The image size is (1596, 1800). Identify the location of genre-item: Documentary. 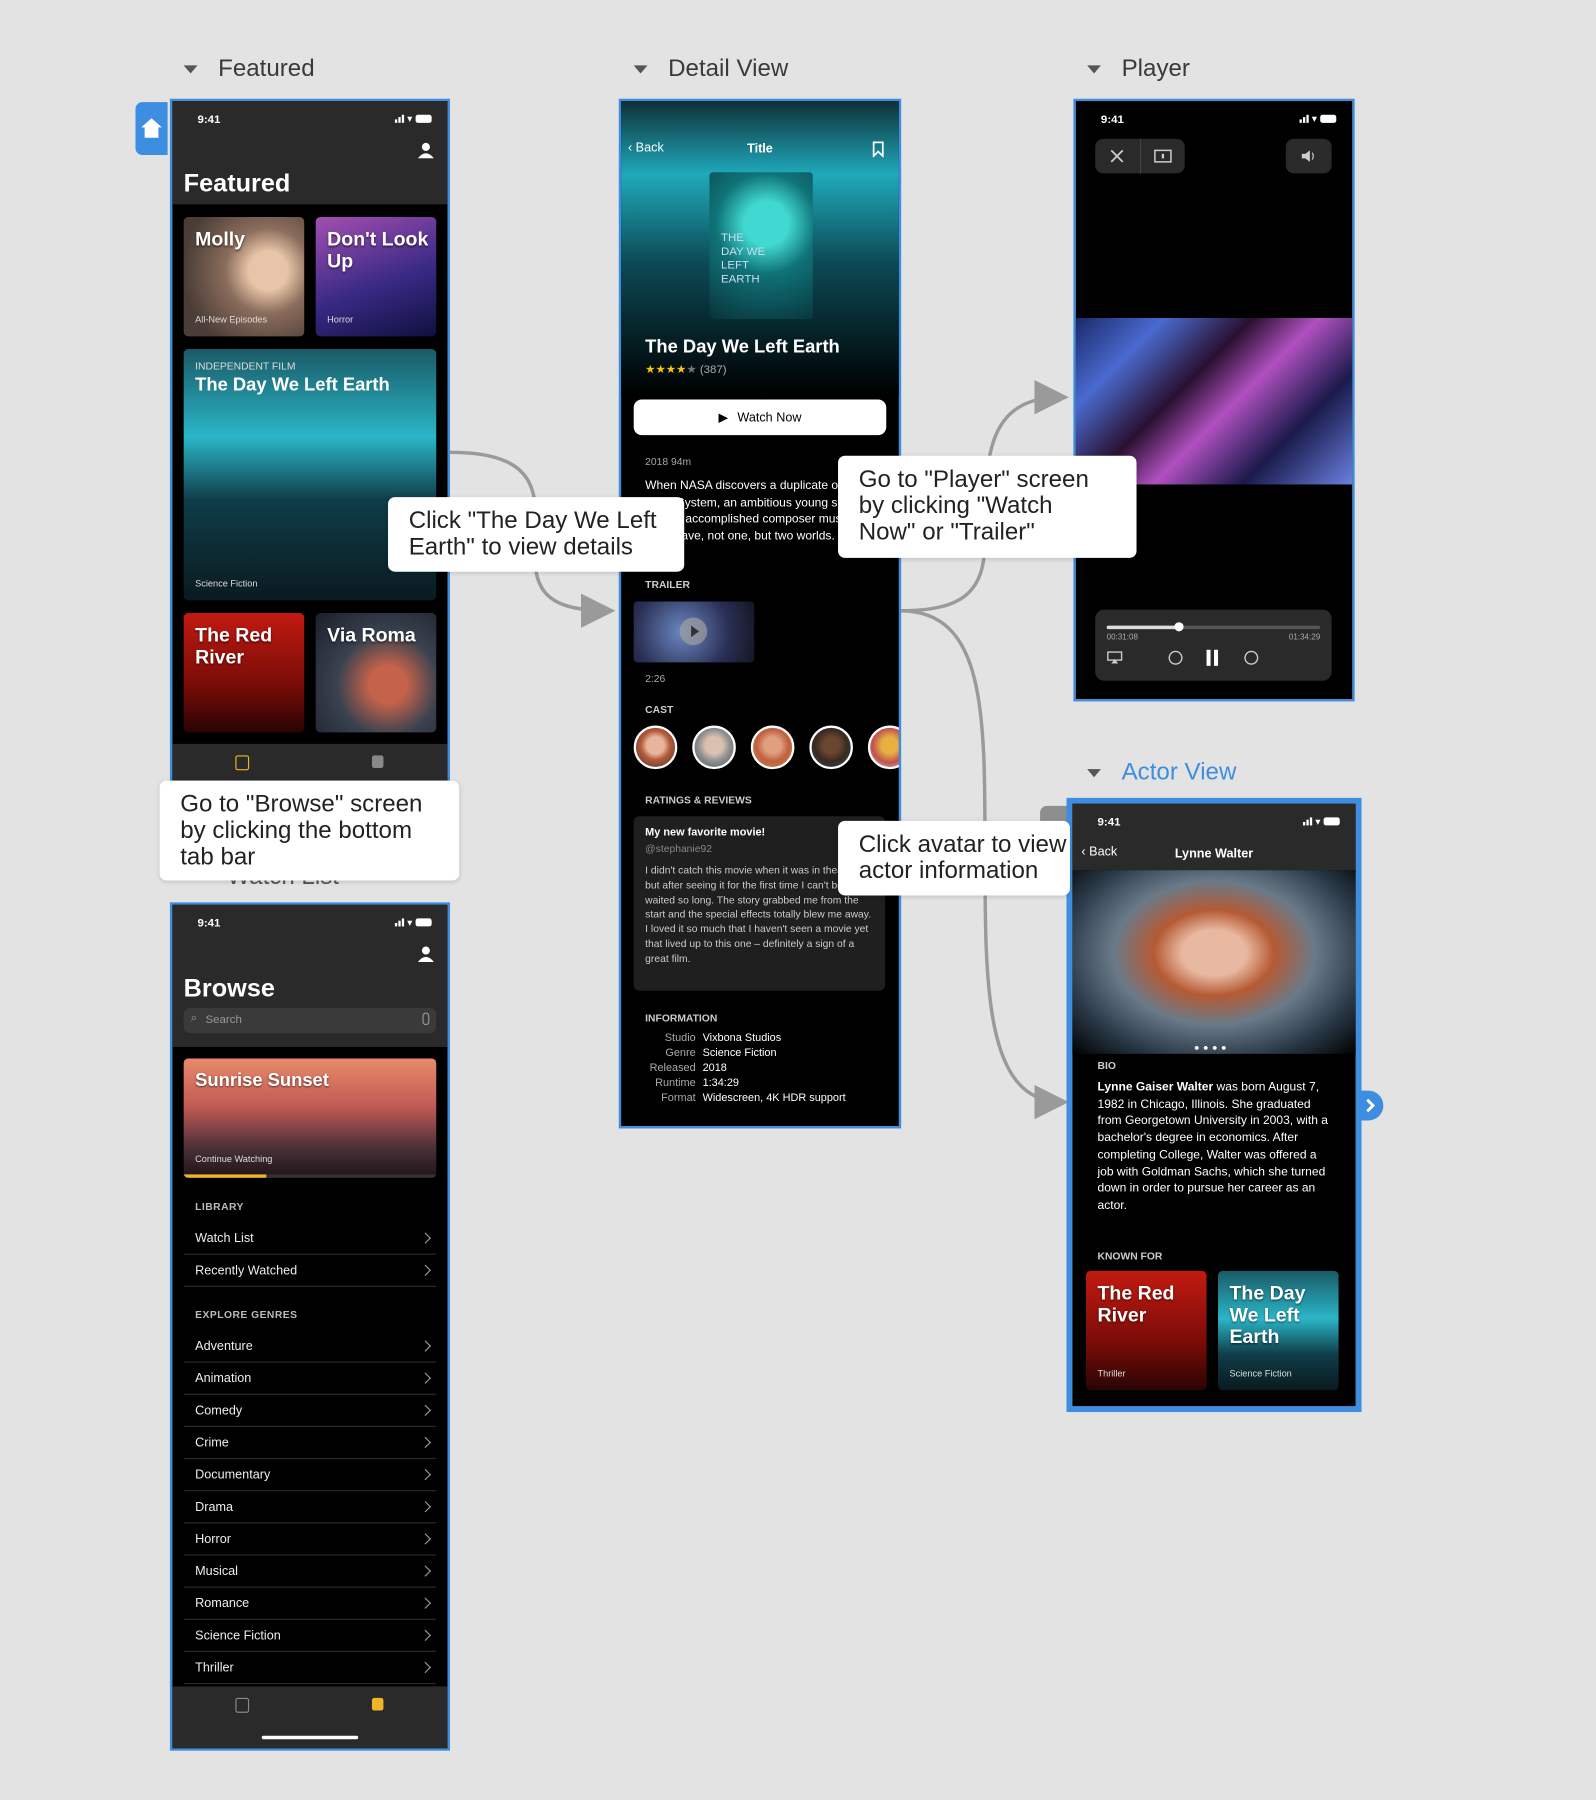
(310, 1475).